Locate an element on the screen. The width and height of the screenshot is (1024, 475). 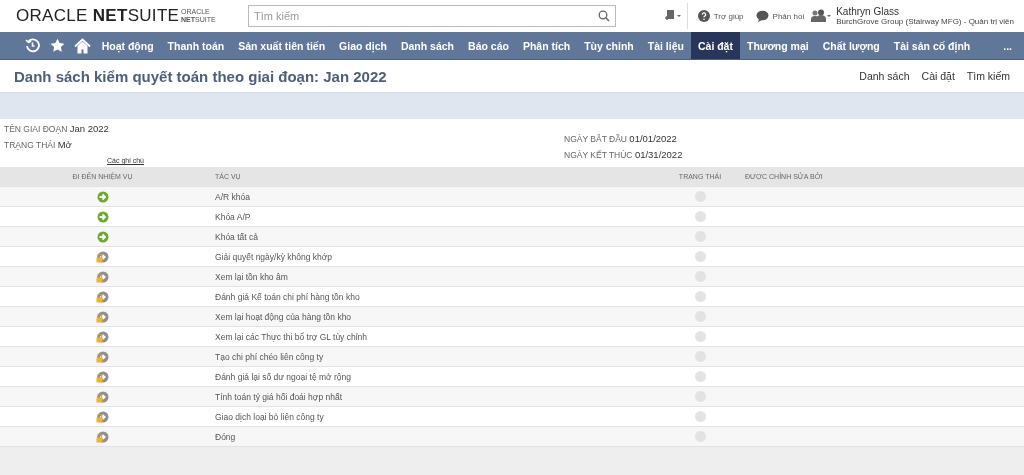
nav-tab: Thanh toán is located at coordinates (196, 45).